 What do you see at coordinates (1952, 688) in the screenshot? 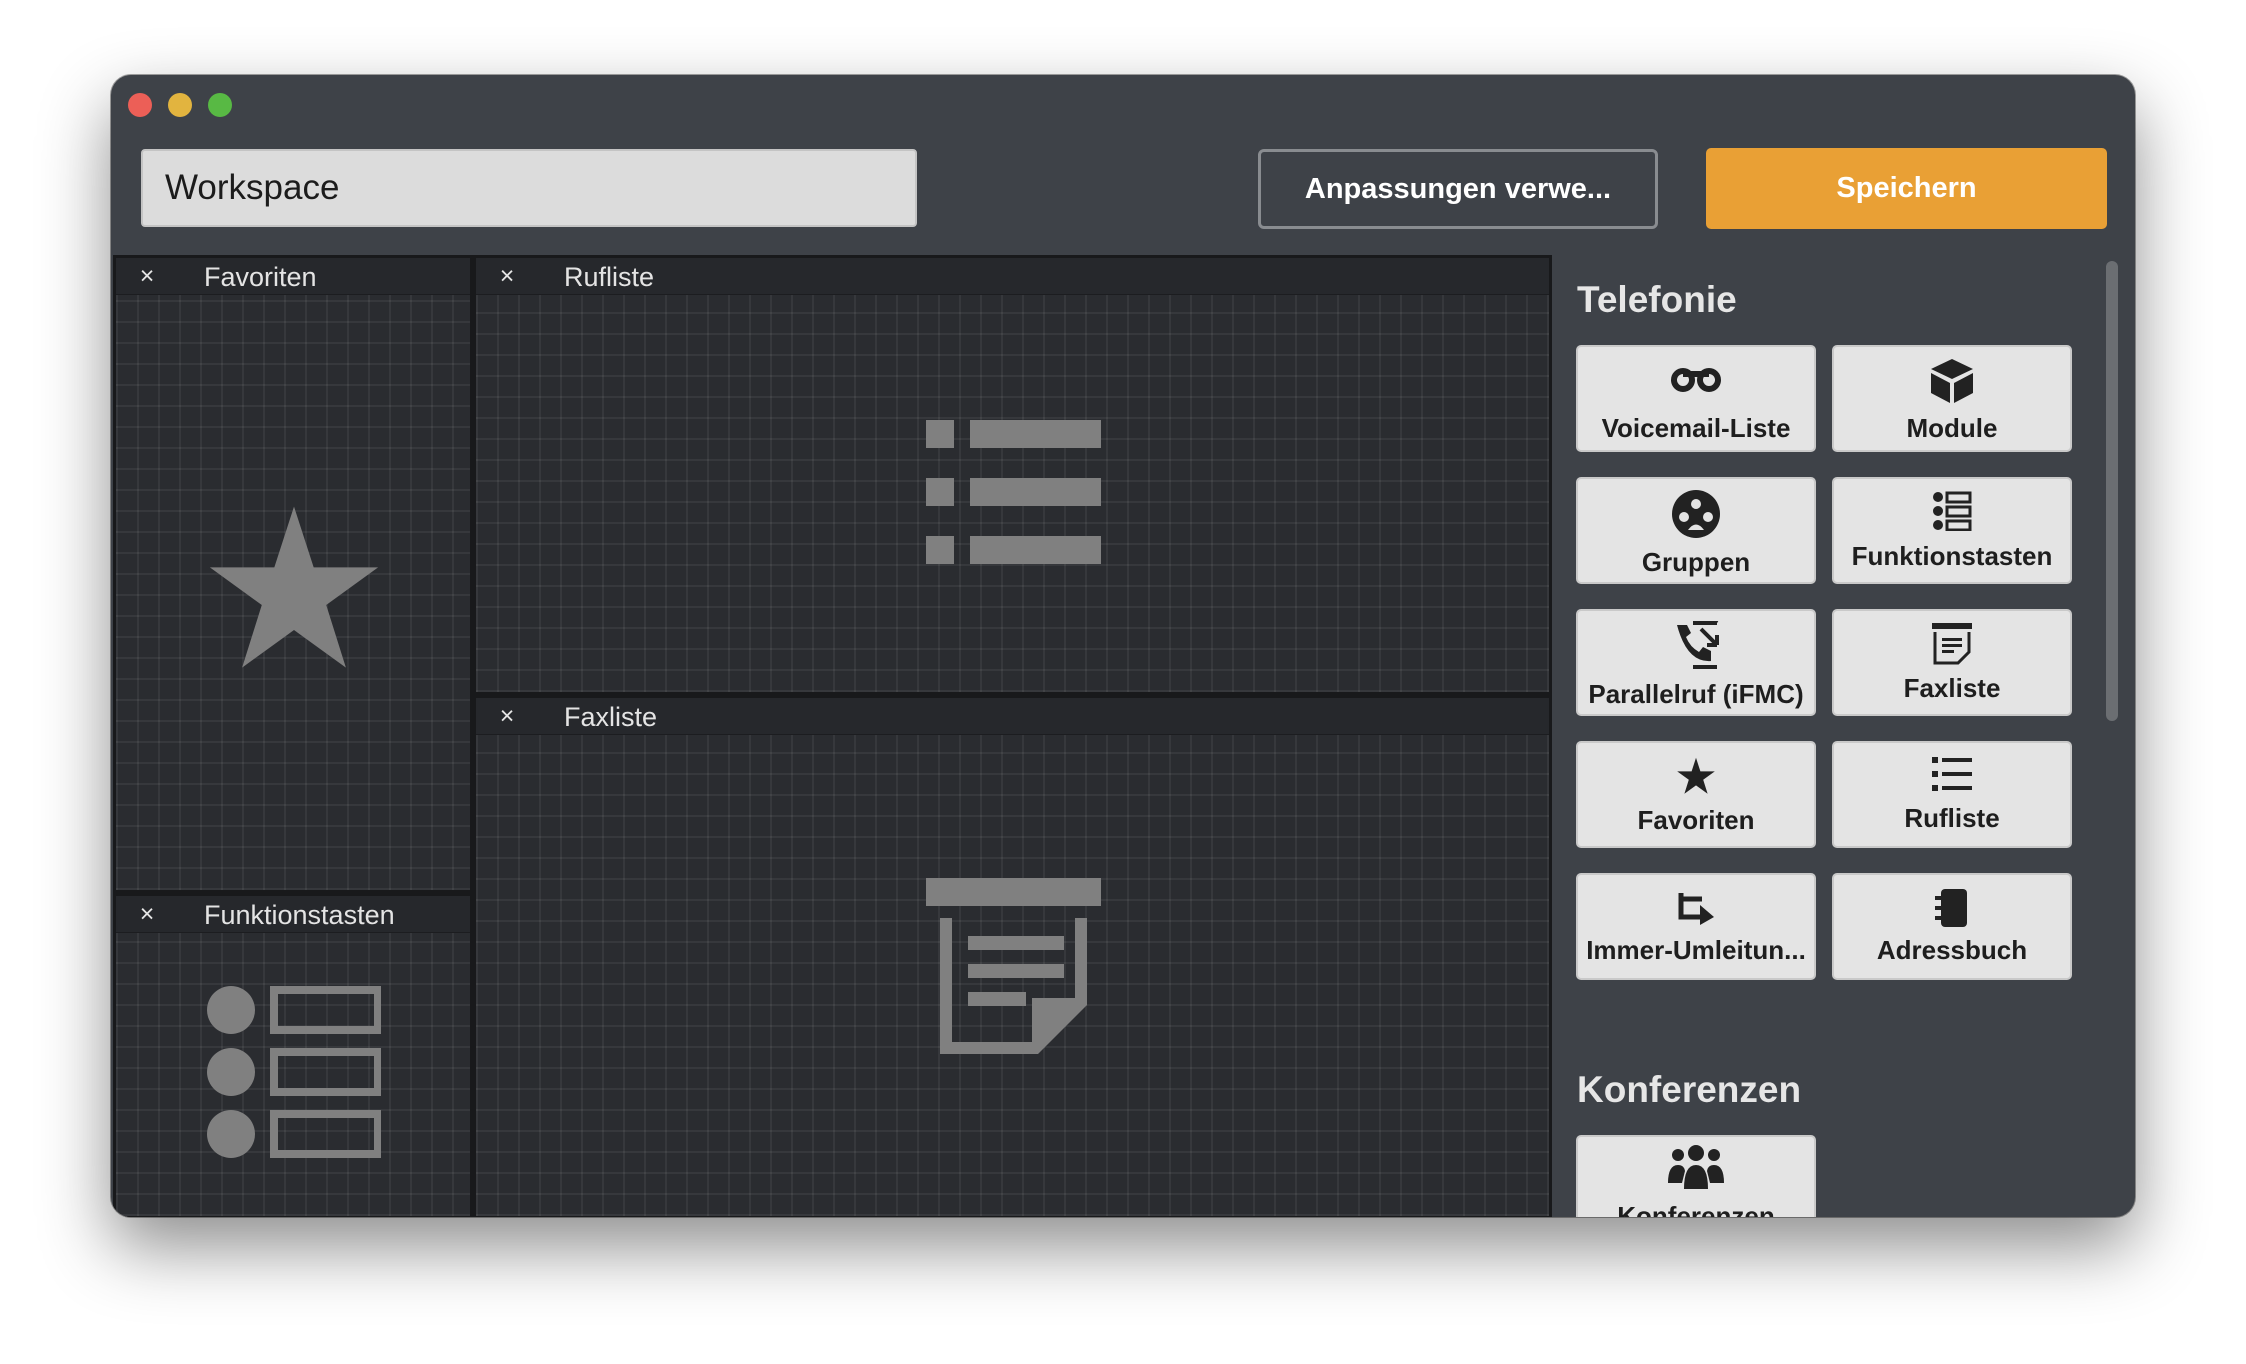
I see `tile-label: Faxliste` at bounding box center [1952, 688].